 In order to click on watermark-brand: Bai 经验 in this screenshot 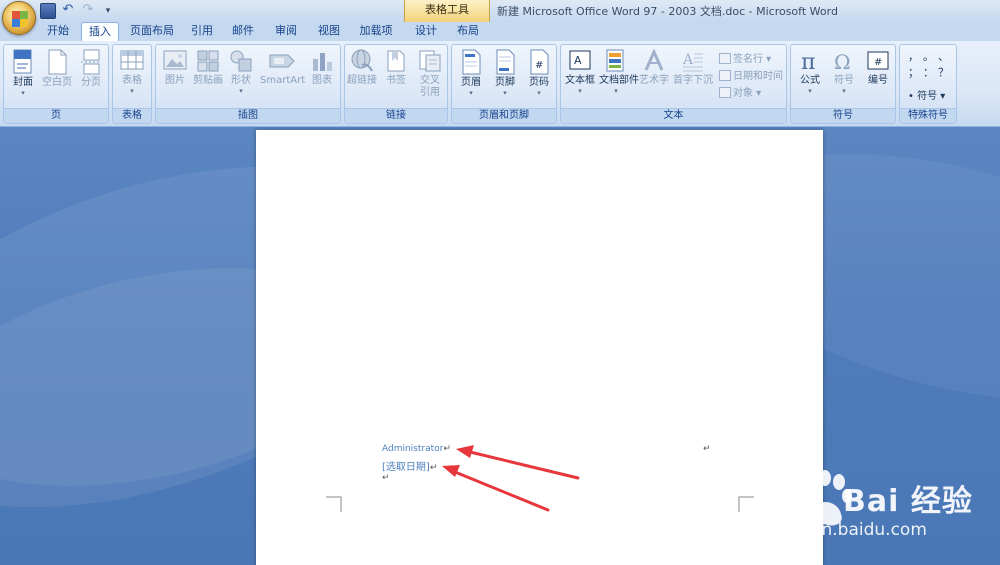, I will do `click(908, 501)`.